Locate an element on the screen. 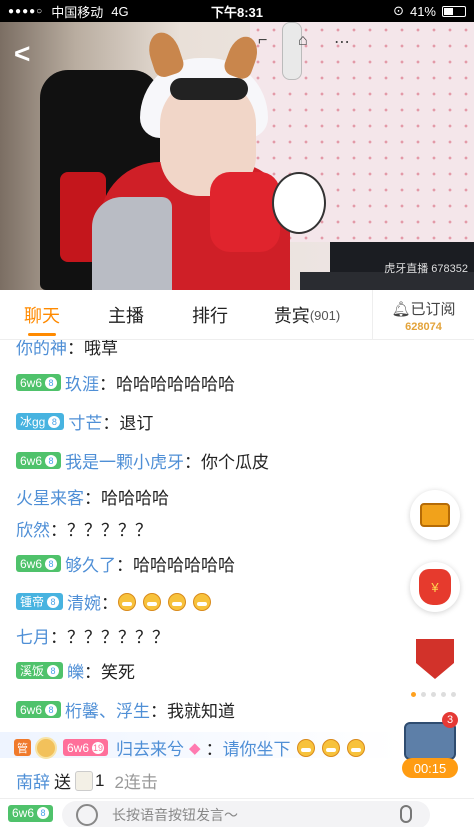  chat-nick: 欣然 is located at coordinates (33, 528).